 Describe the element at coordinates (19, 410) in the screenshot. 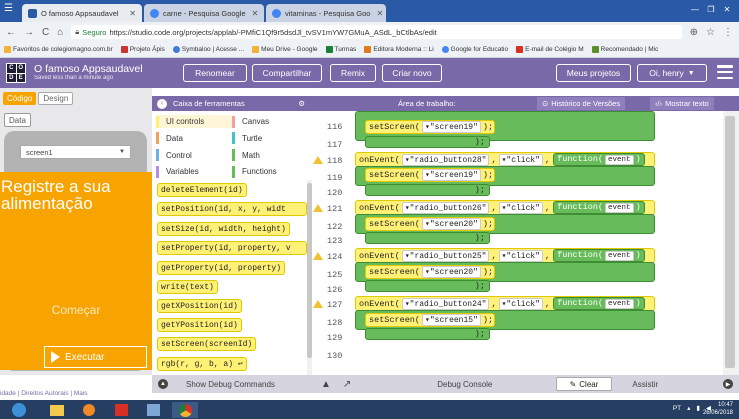

I see `start-menu-icon` at that location.